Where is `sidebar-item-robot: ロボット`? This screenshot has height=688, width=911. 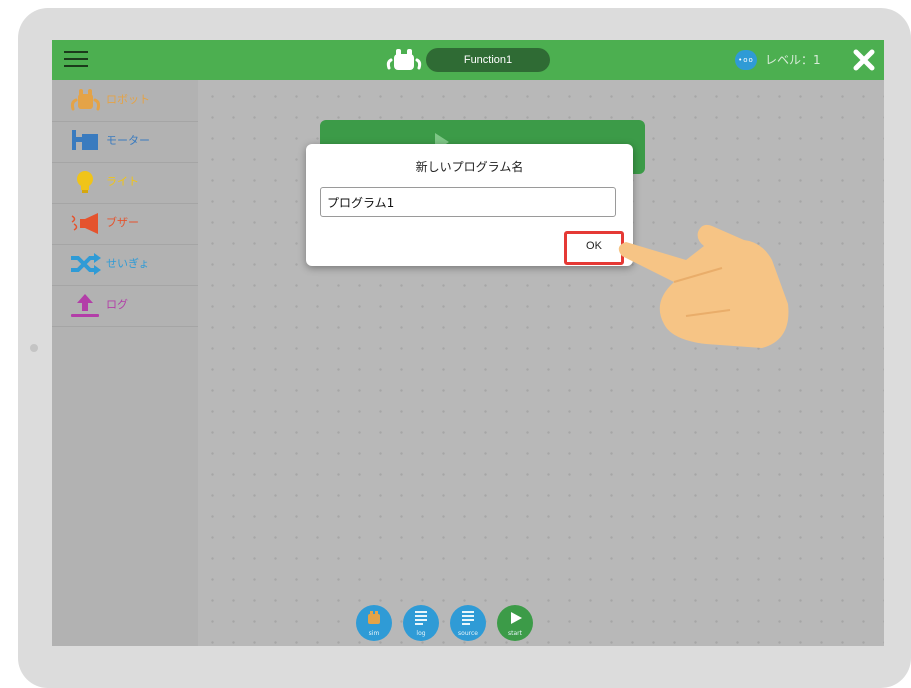
sidebar-item-robot: ロボット is located at coordinates (125, 101).